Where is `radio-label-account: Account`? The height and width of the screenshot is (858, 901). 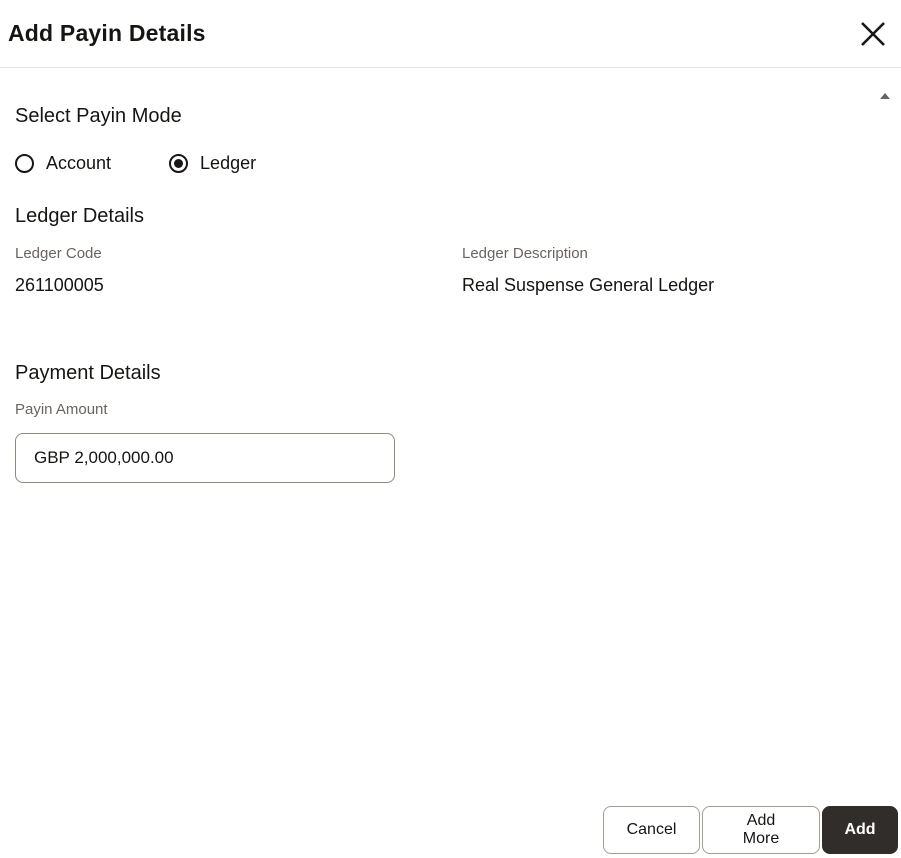 radio-label-account: Account is located at coordinates (79, 163).